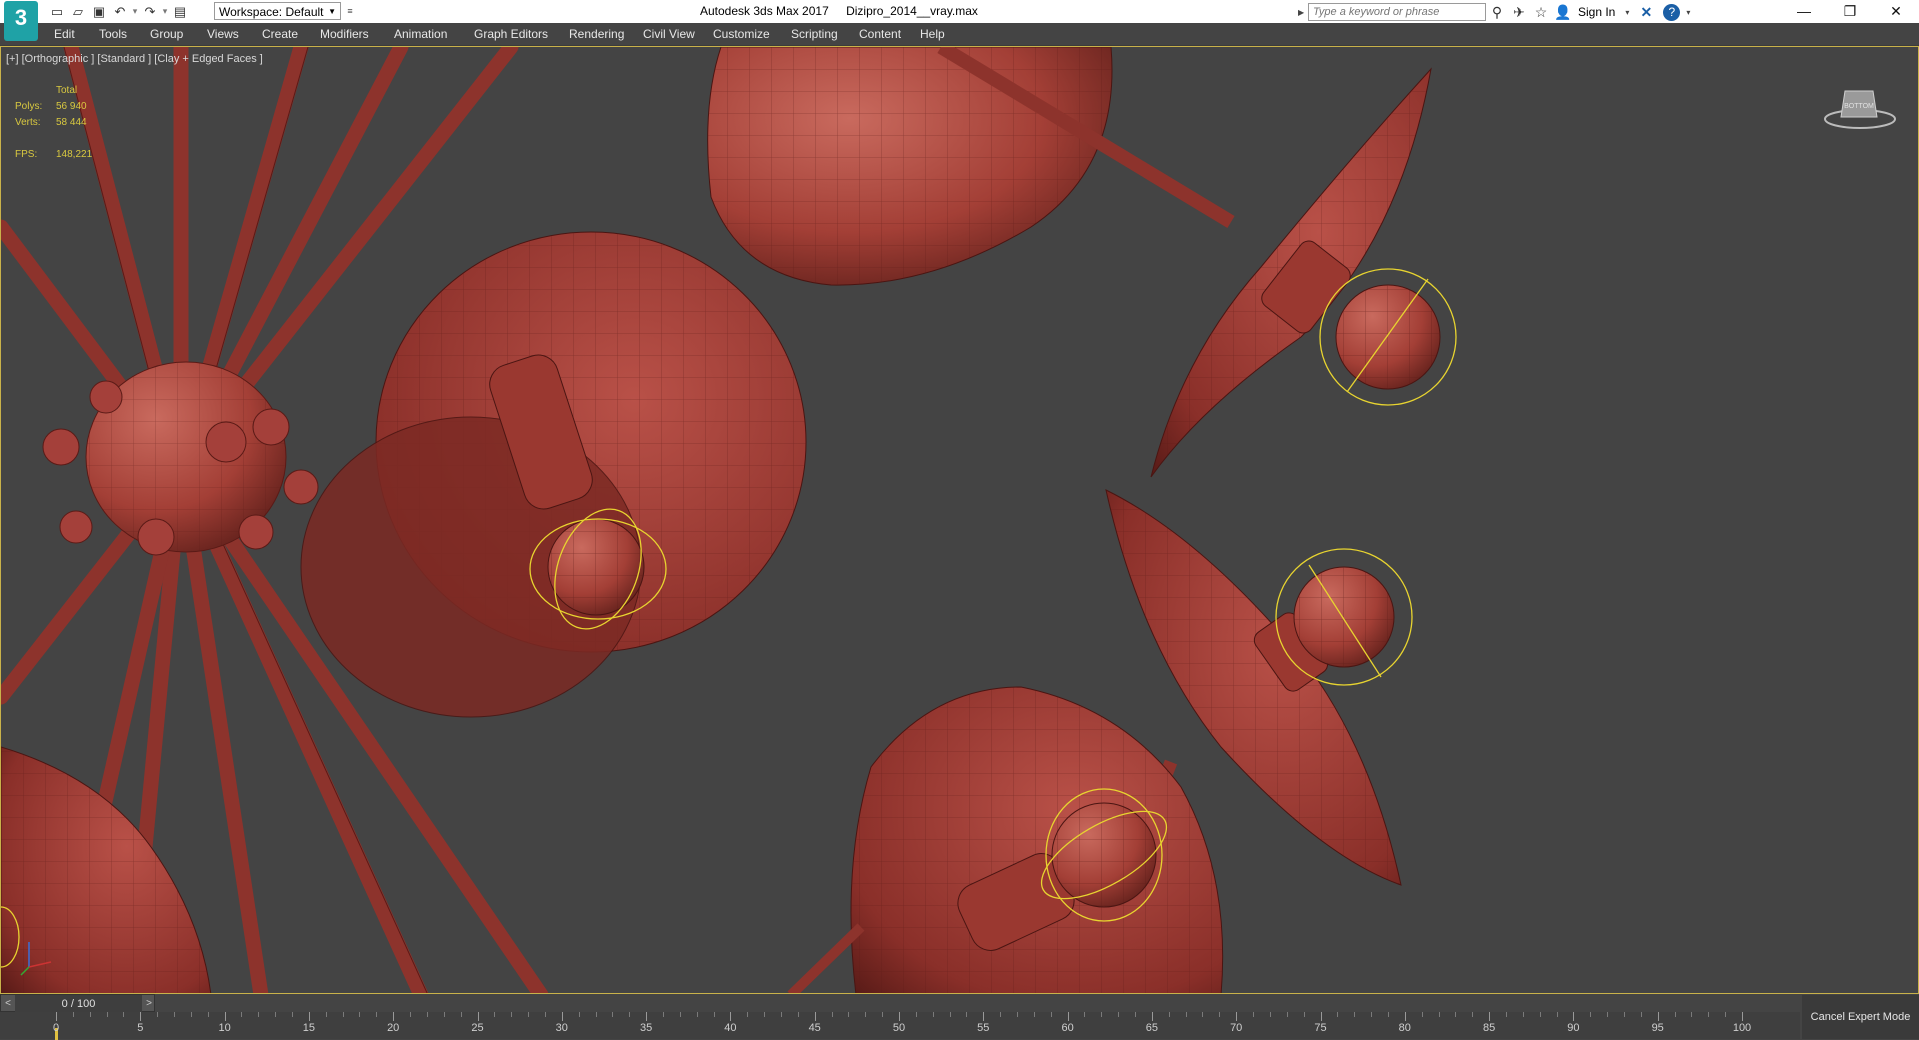 This screenshot has width=1919, height=1040. What do you see at coordinates (1688, 12) in the screenshot?
I see `help-dropdown-icon: ▾` at bounding box center [1688, 12].